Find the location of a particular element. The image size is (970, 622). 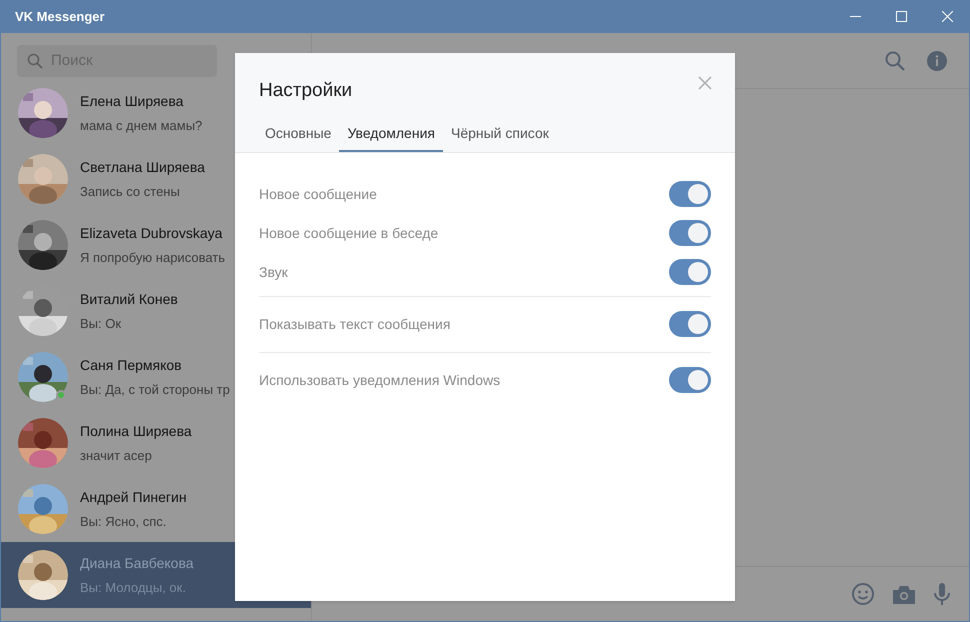

contact-name: Виталий Конев is located at coordinates (129, 299).